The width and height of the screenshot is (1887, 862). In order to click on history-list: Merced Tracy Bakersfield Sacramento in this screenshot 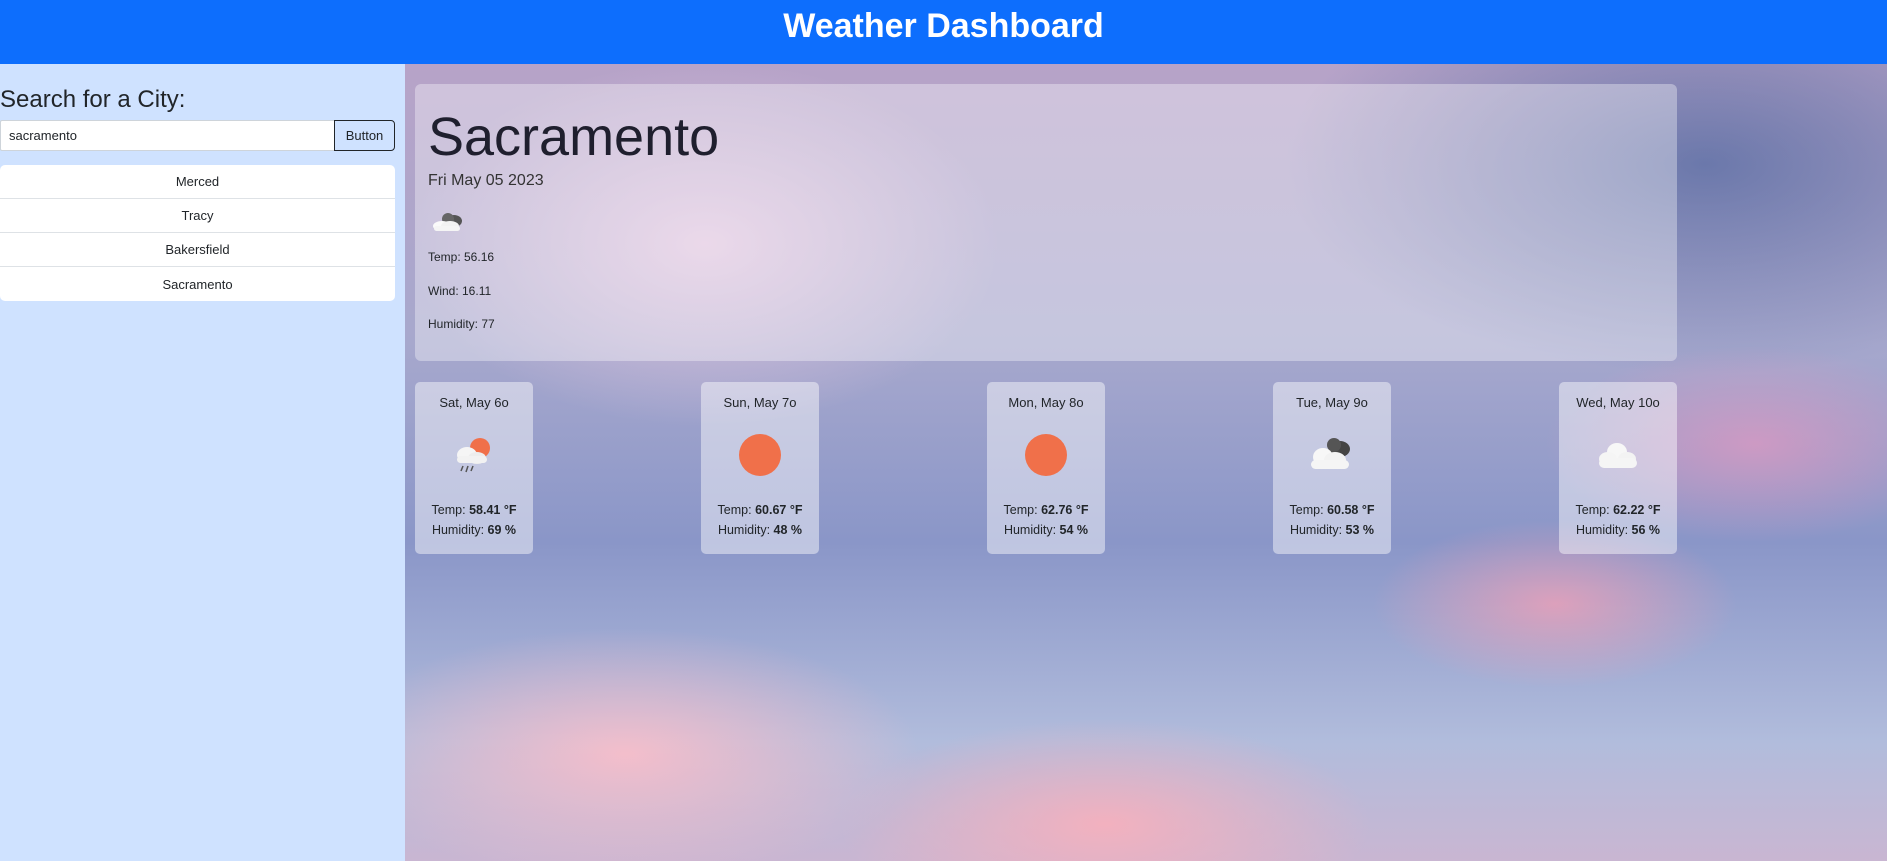, I will do `click(197, 233)`.